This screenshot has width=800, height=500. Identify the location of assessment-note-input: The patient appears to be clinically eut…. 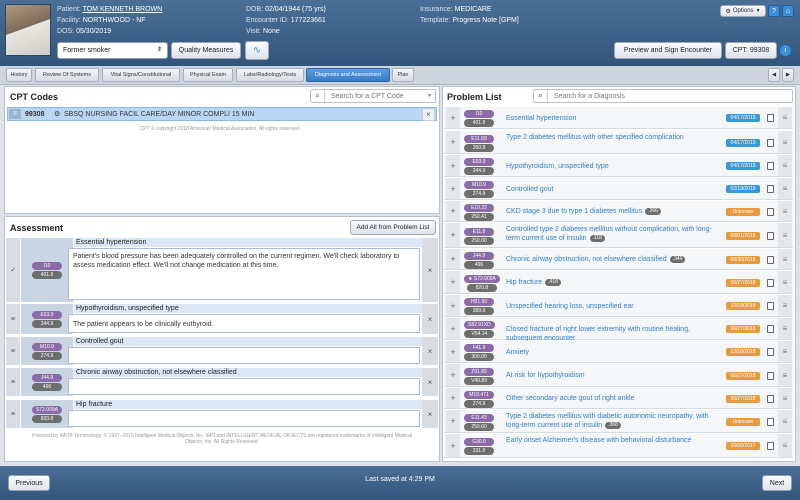
(244, 323).